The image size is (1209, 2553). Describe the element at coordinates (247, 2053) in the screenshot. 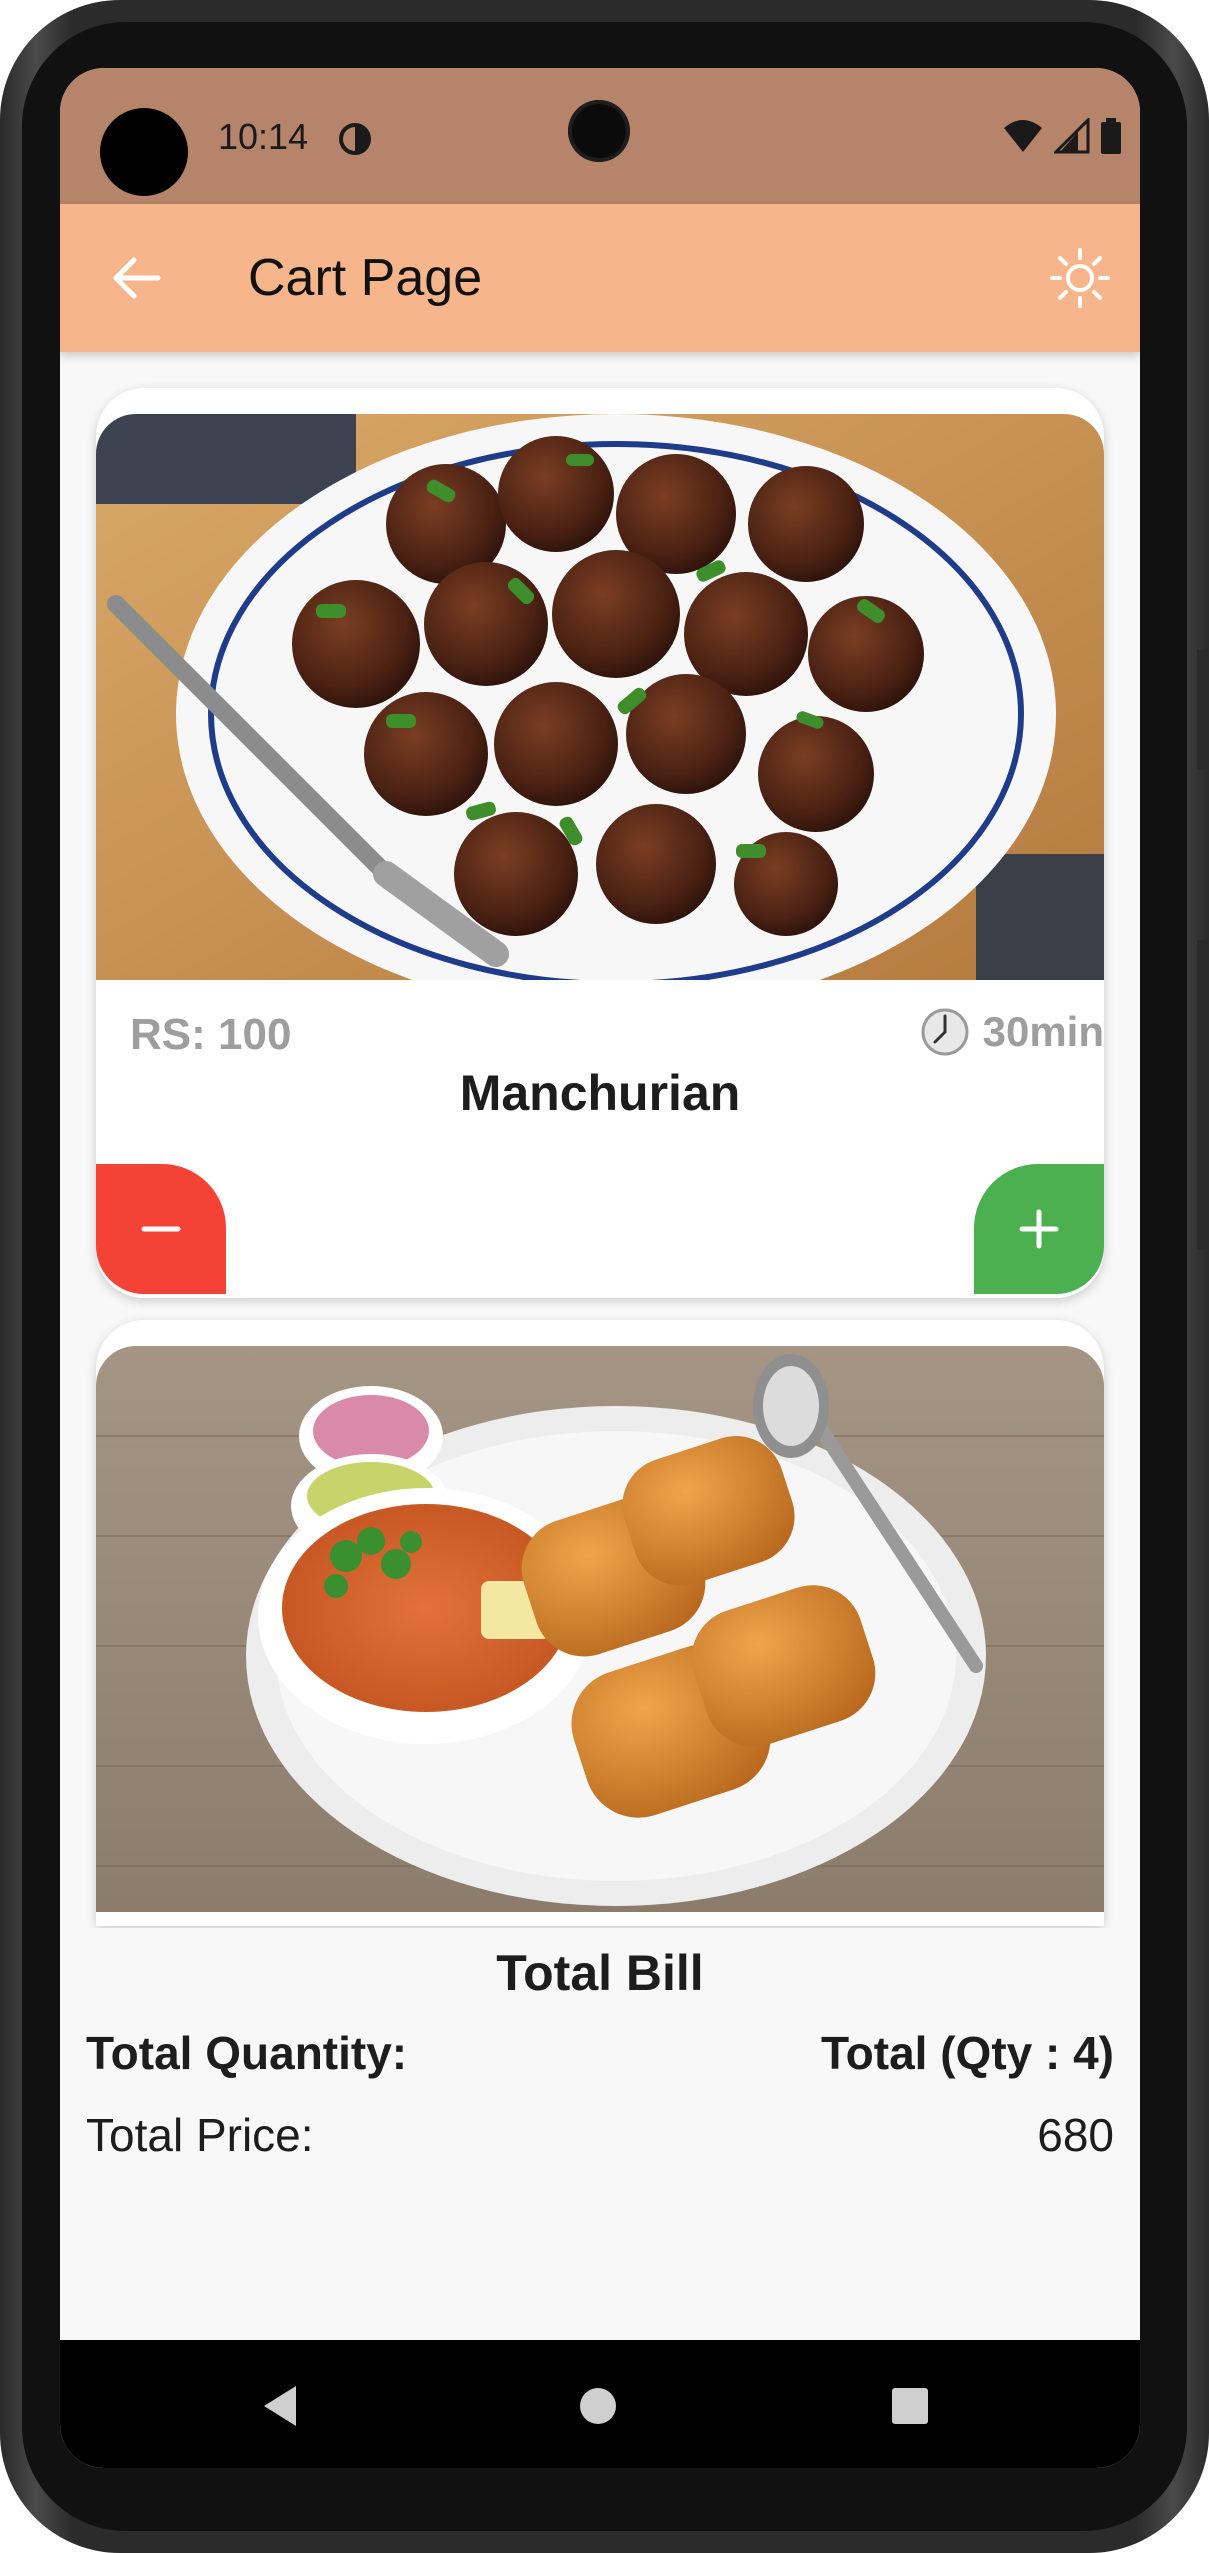

I see `total-quantity-label: Total Quantity:` at that location.